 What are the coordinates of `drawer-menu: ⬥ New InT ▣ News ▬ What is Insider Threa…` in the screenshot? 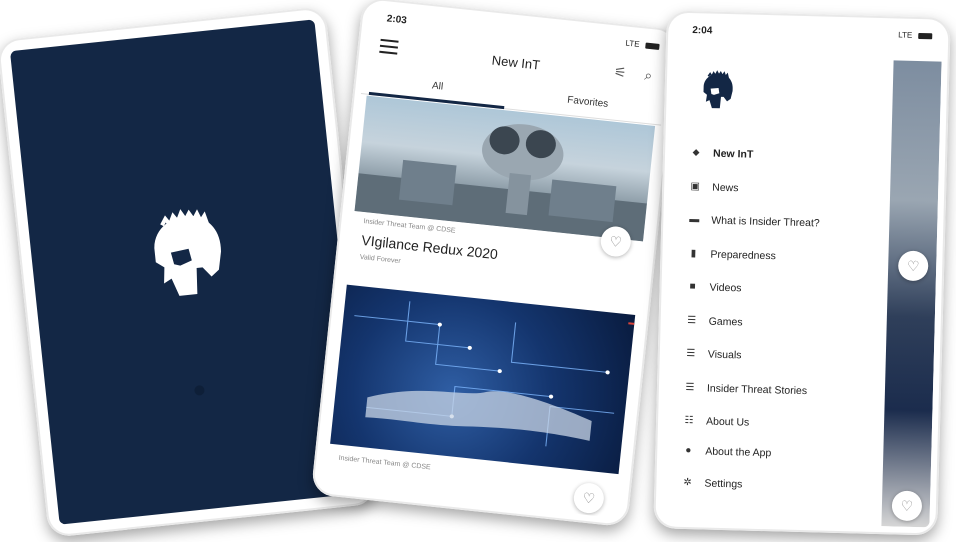 It's located at (780, 298).